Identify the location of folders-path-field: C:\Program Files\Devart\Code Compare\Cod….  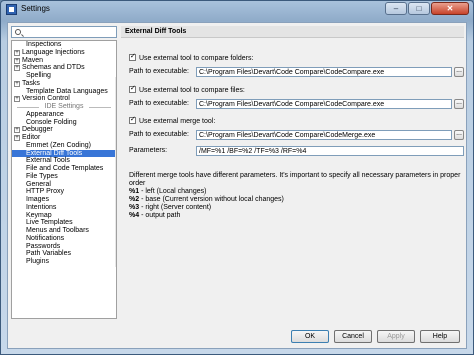
(324, 72).